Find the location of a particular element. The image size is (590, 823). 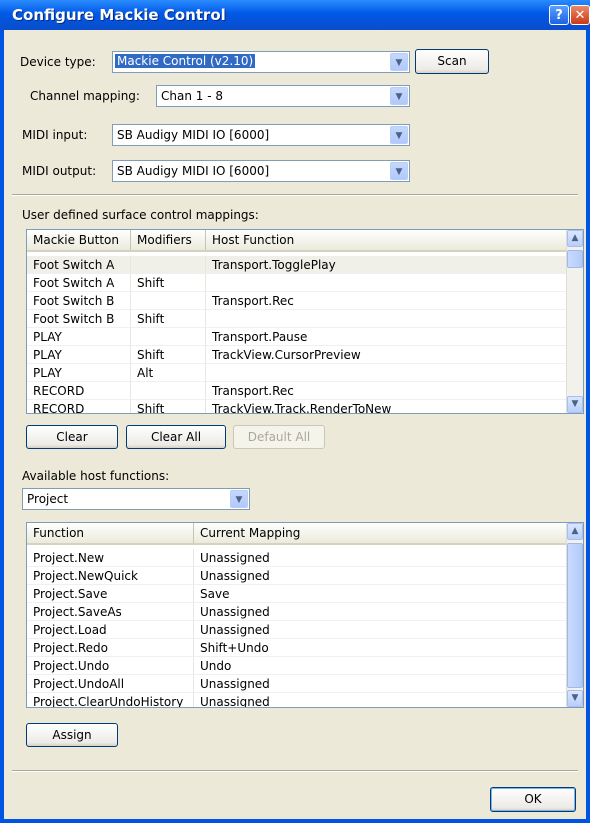

midi-input-value: SB Audigy MIDI IO [6000] is located at coordinates (193, 135).